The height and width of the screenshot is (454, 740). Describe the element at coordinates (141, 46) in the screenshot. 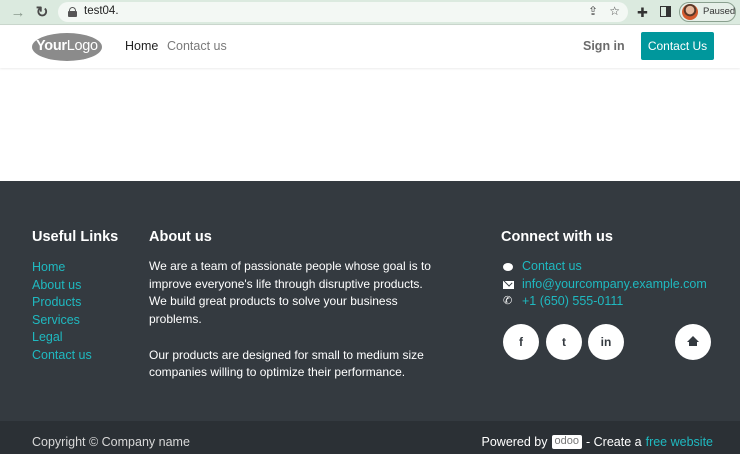

I see `nav-home: Home` at that location.